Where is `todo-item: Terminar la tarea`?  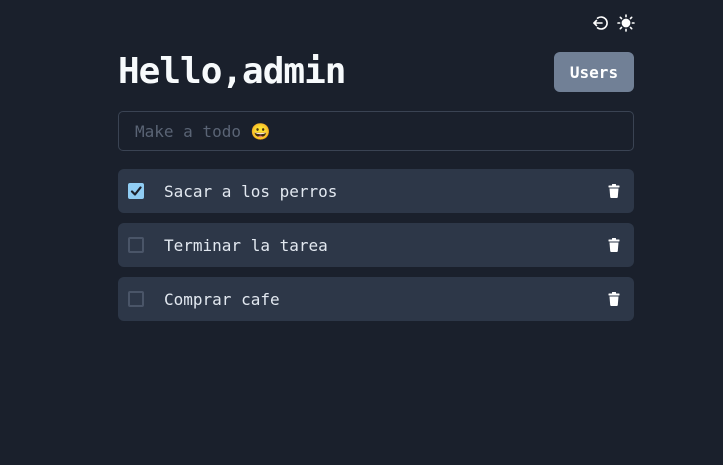 todo-item: Terminar la tarea is located at coordinates (376, 245).